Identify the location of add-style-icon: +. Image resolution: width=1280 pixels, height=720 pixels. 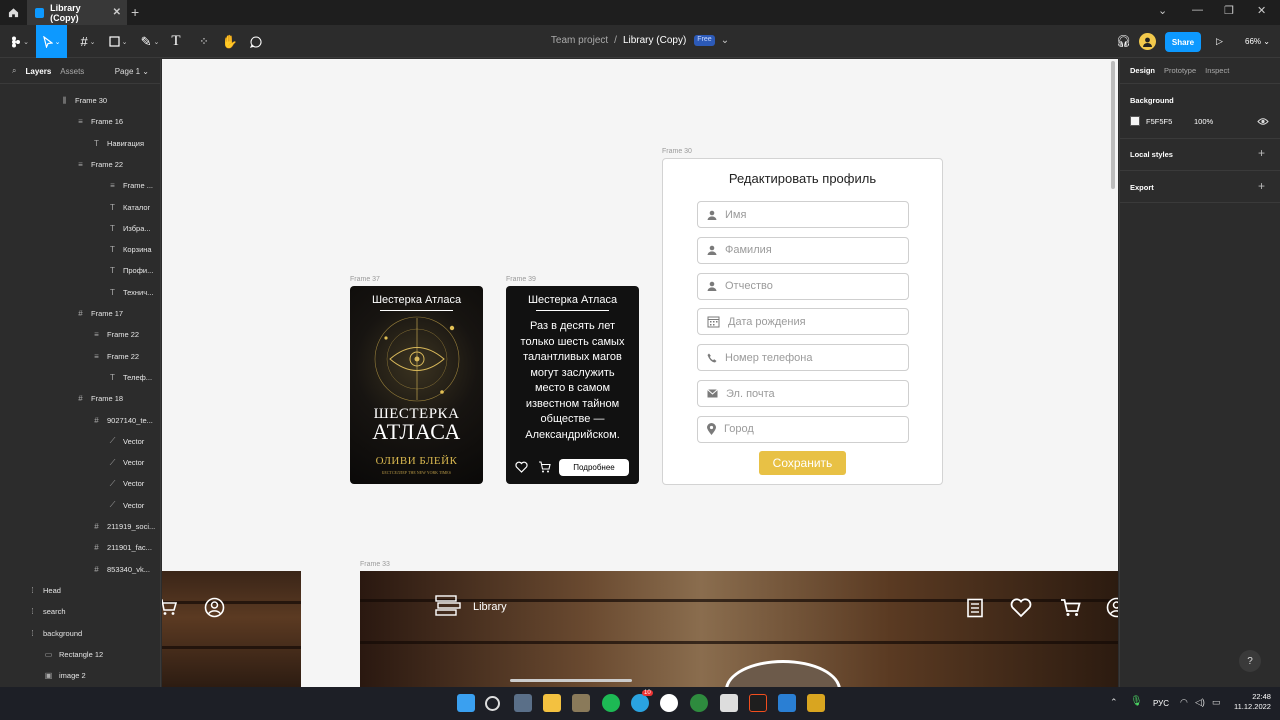
(1261, 153).